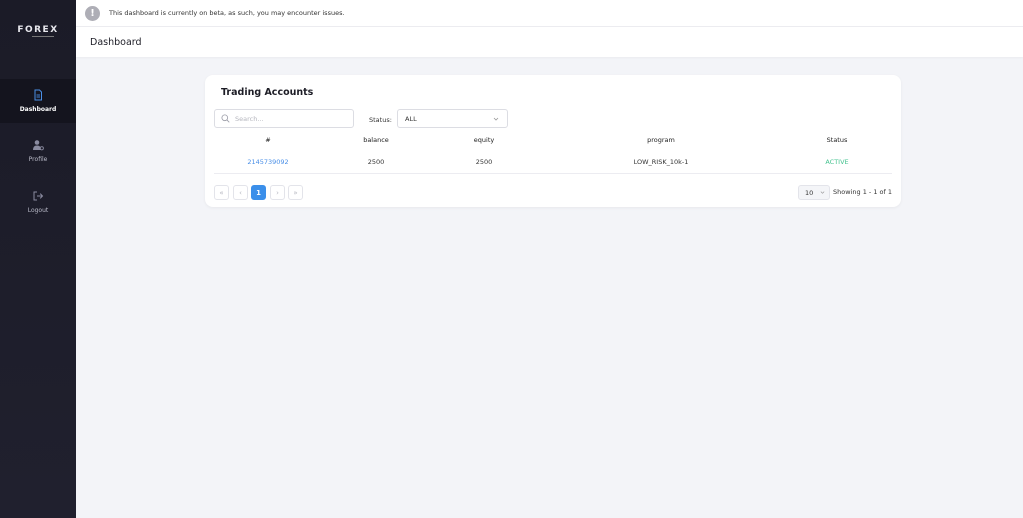 The height and width of the screenshot is (518, 1023). I want to click on row-divider, so click(553, 173).